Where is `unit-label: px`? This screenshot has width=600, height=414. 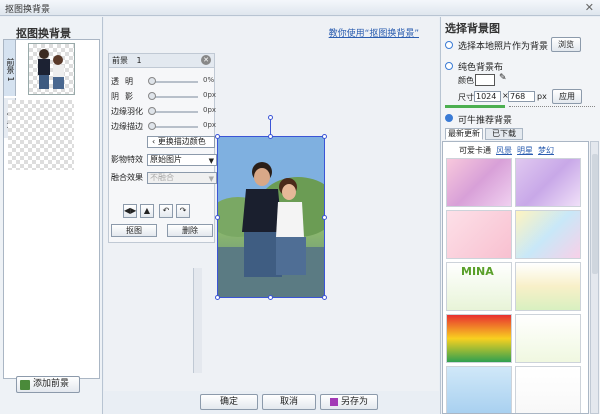
unit-label: px is located at coordinates (542, 96).